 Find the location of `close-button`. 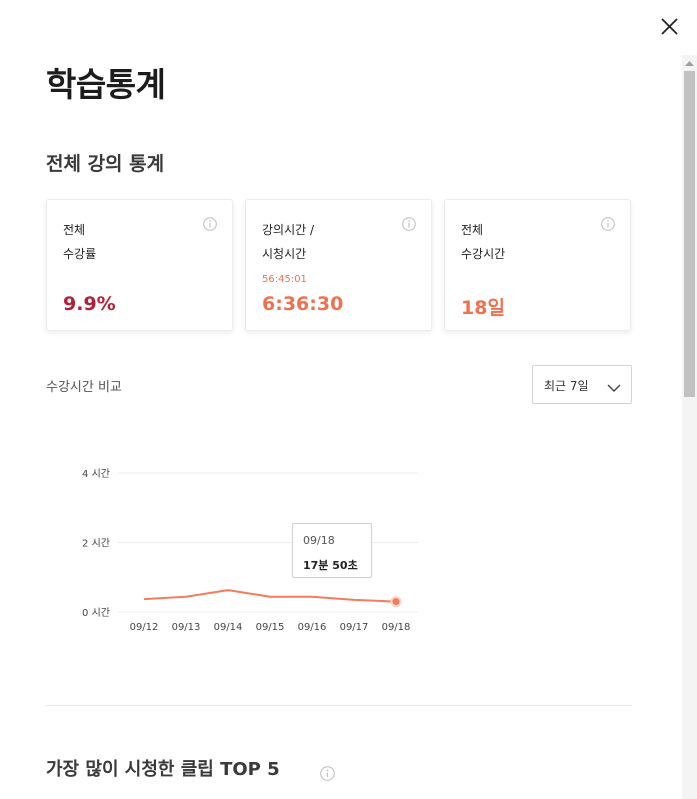

close-button is located at coordinates (670, 27).